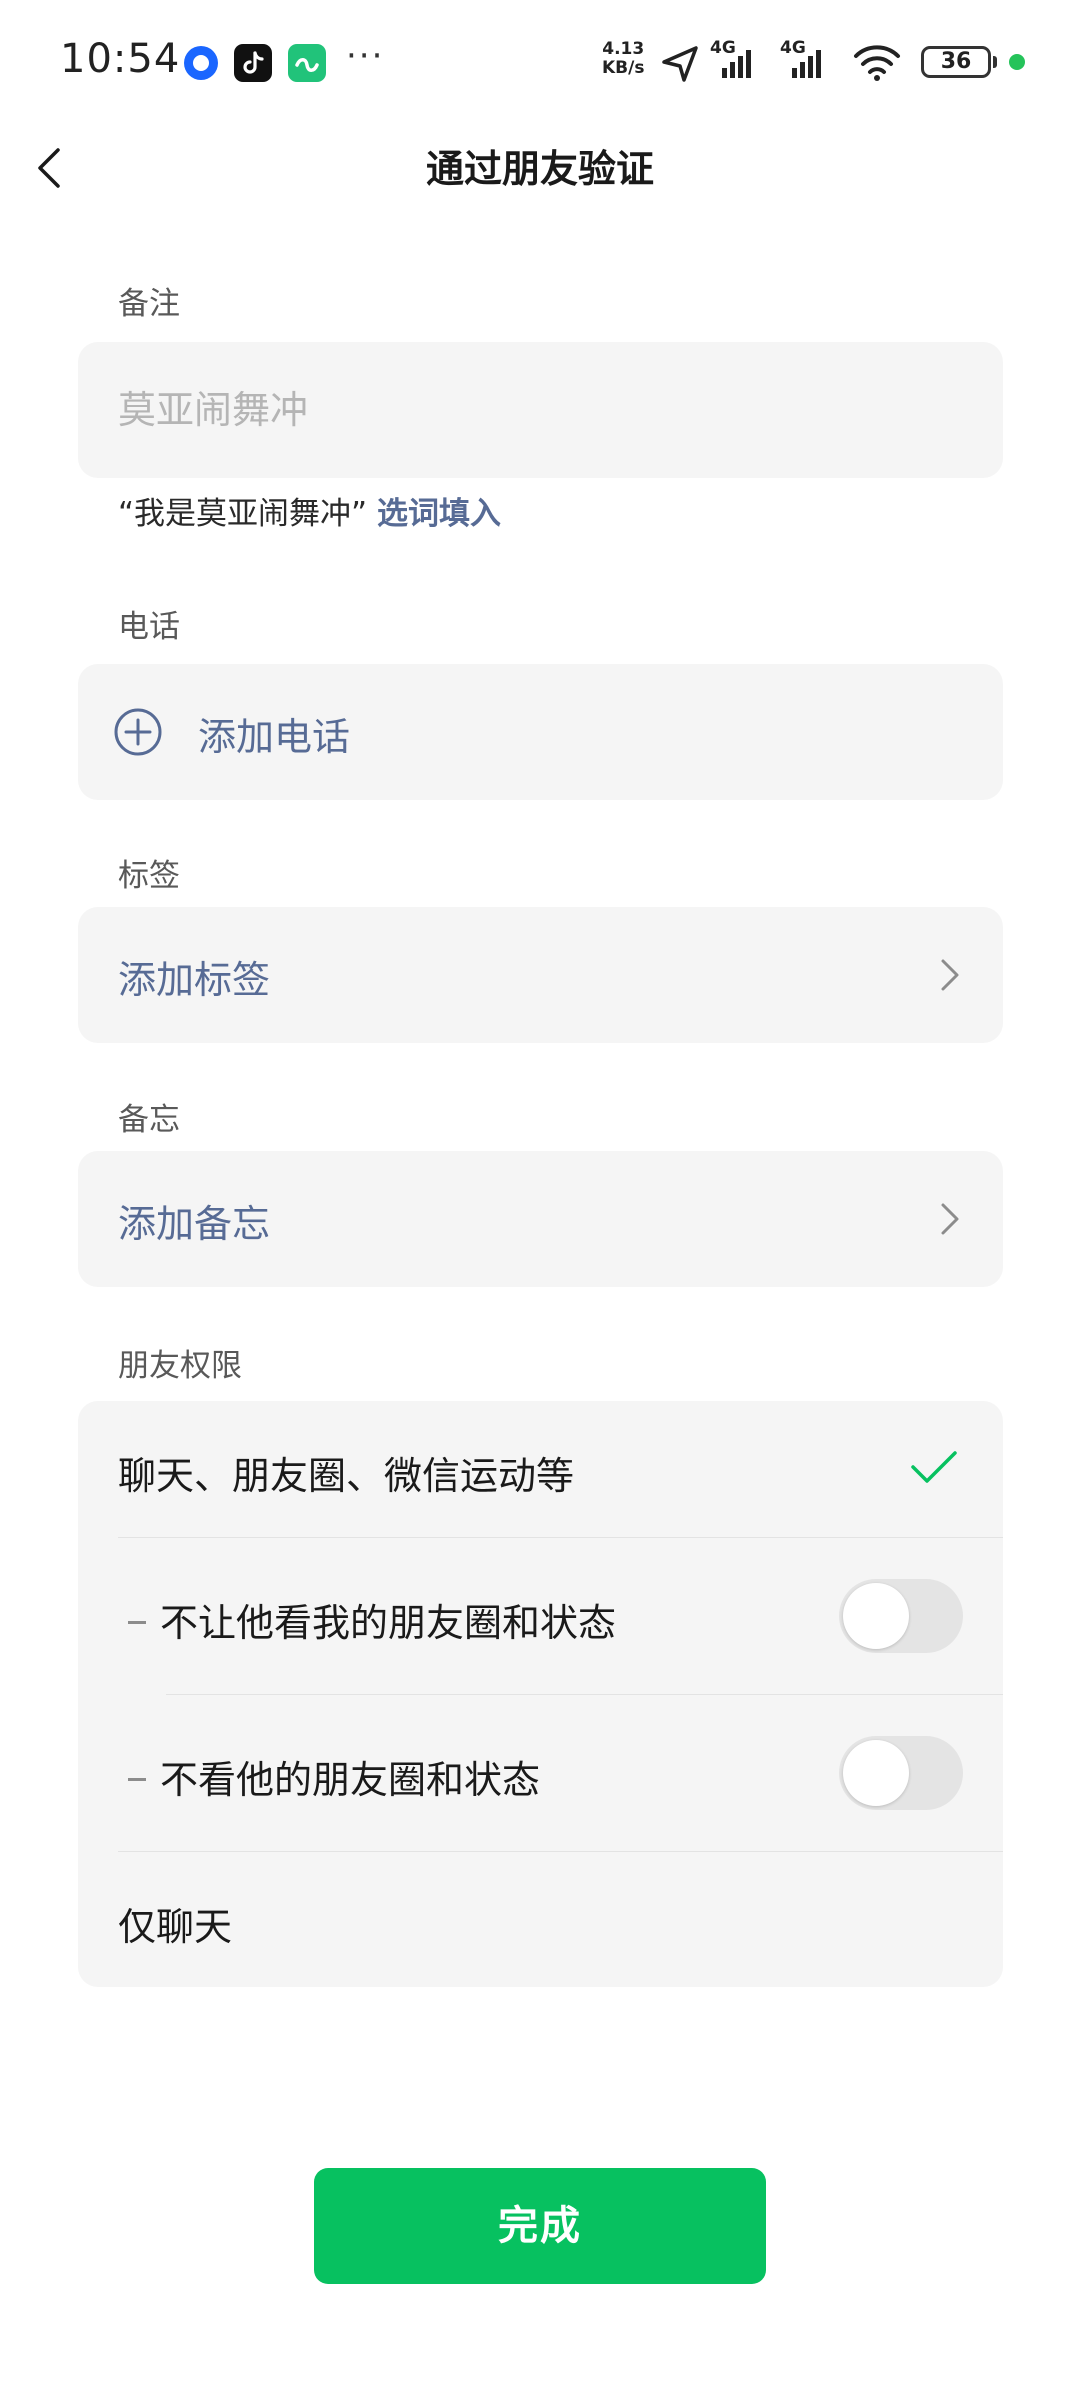  I want to click on remark-input, so click(538, 410).